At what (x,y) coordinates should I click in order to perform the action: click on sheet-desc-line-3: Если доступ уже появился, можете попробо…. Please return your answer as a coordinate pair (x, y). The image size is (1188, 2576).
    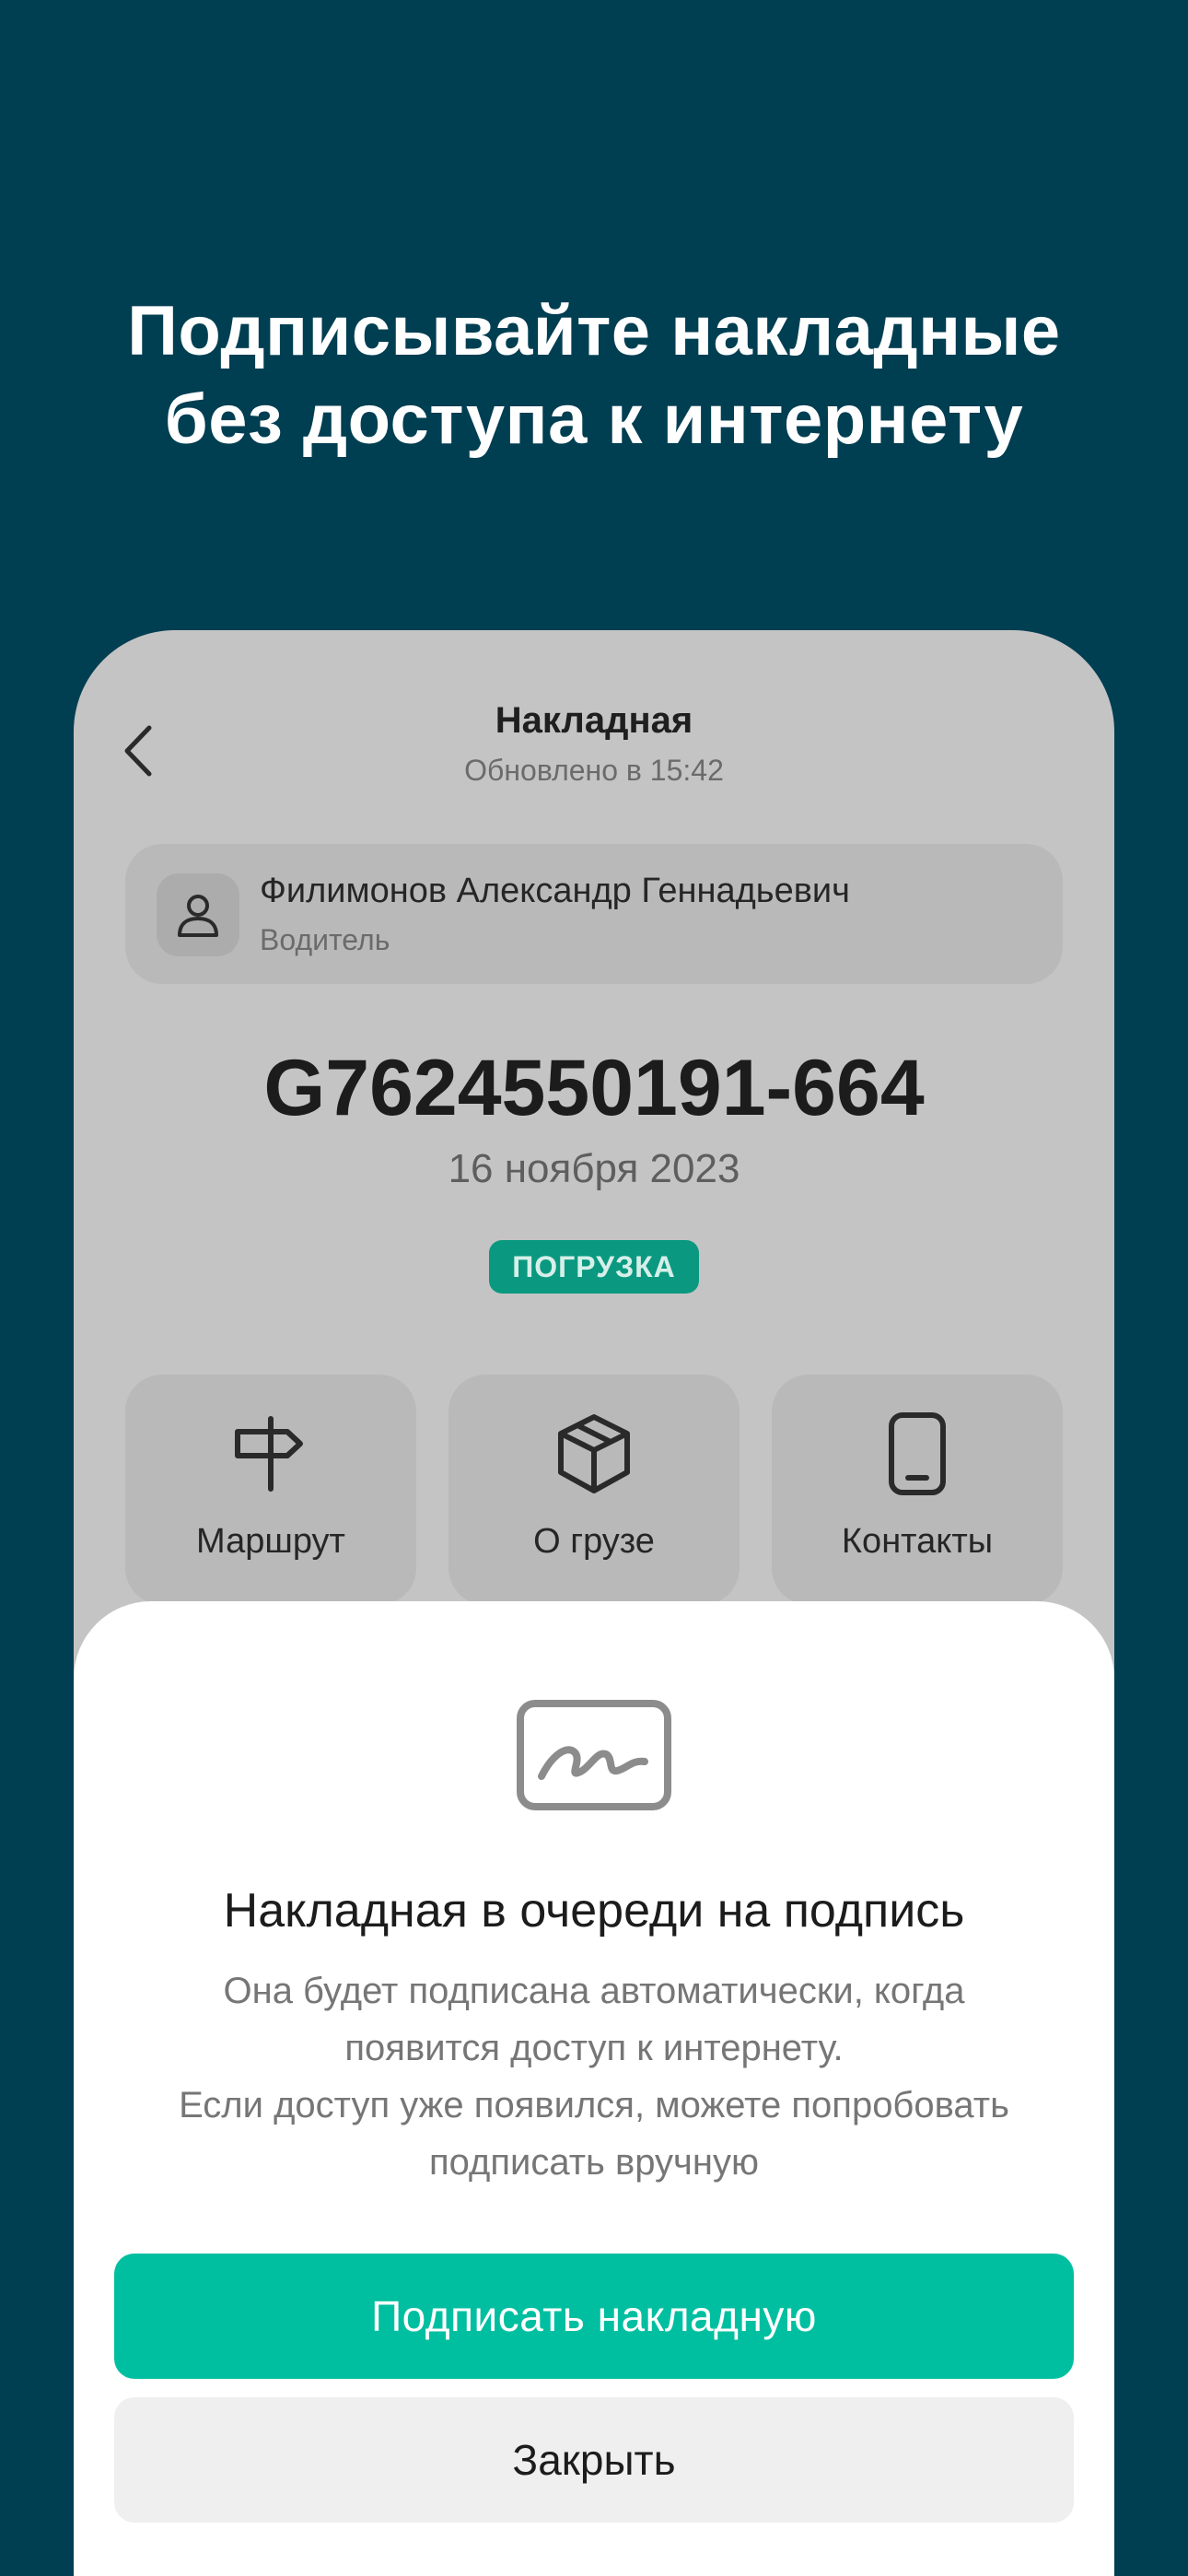
    Looking at the image, I should click on (594, 2105).